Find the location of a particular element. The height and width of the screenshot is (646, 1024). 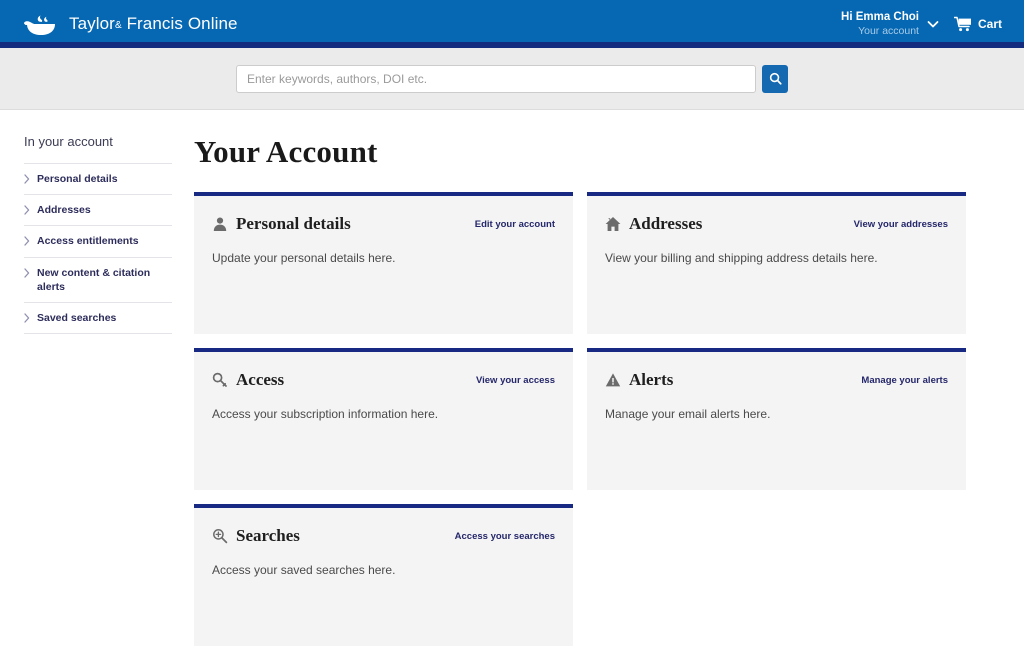

sidebar-item-access-entitlements: Access entitlements is located at coordinates (98, 240).